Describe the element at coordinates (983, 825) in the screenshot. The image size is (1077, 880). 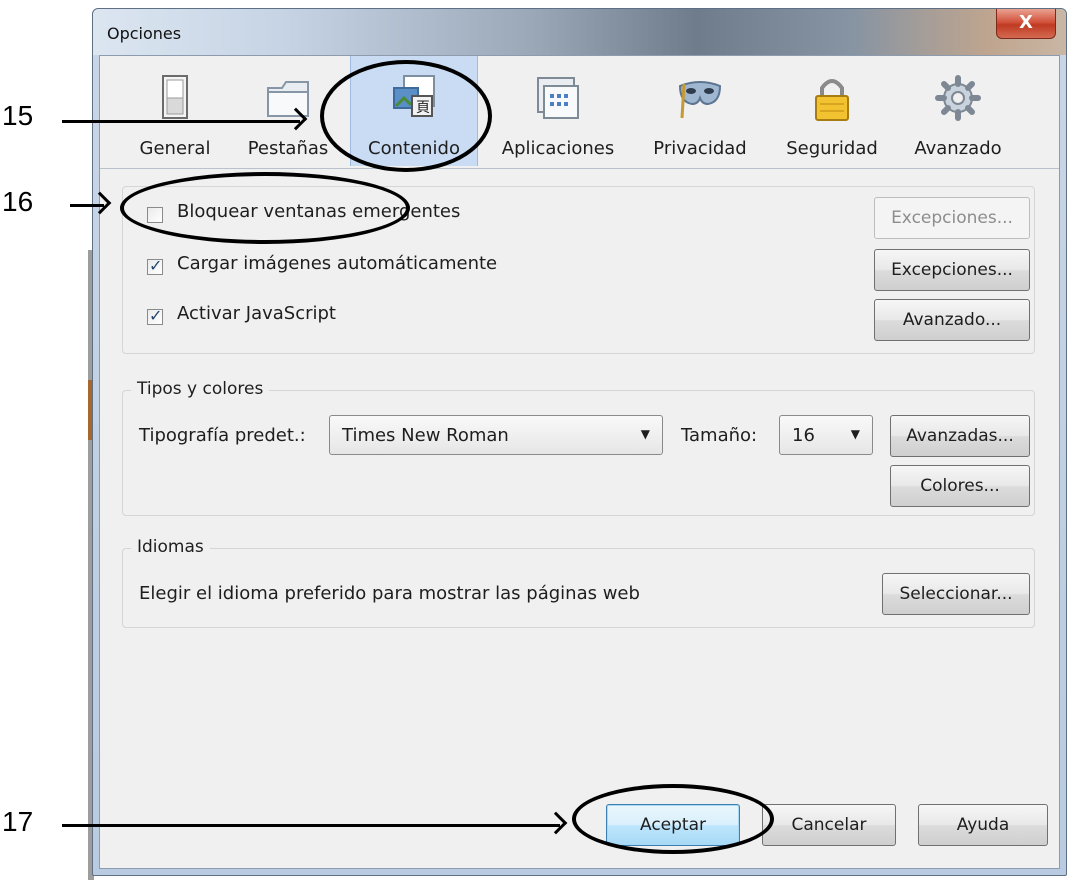
I see `help-button: Ayuda` at that location.